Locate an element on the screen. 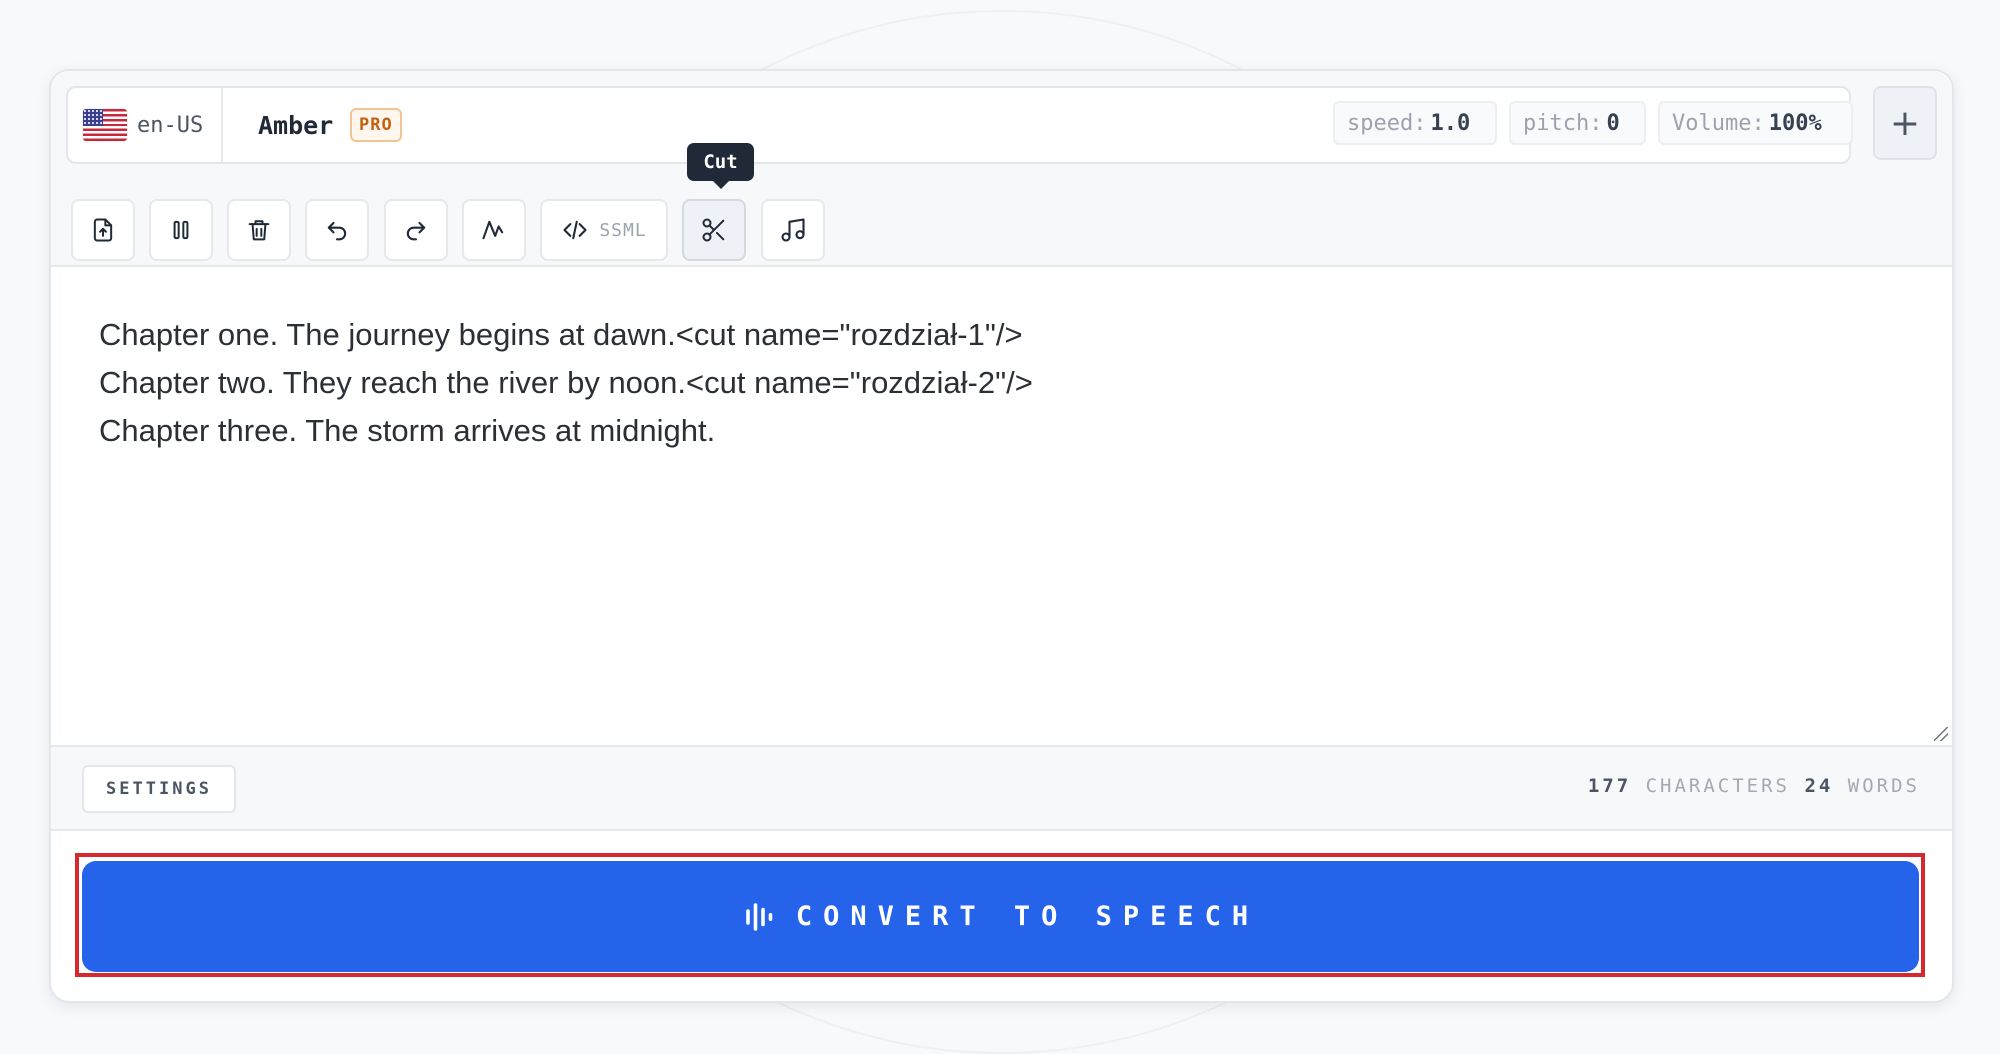 This screenshot has height=1054, width=2000. pro-badge: PRO is located at coordinates (376, 125).